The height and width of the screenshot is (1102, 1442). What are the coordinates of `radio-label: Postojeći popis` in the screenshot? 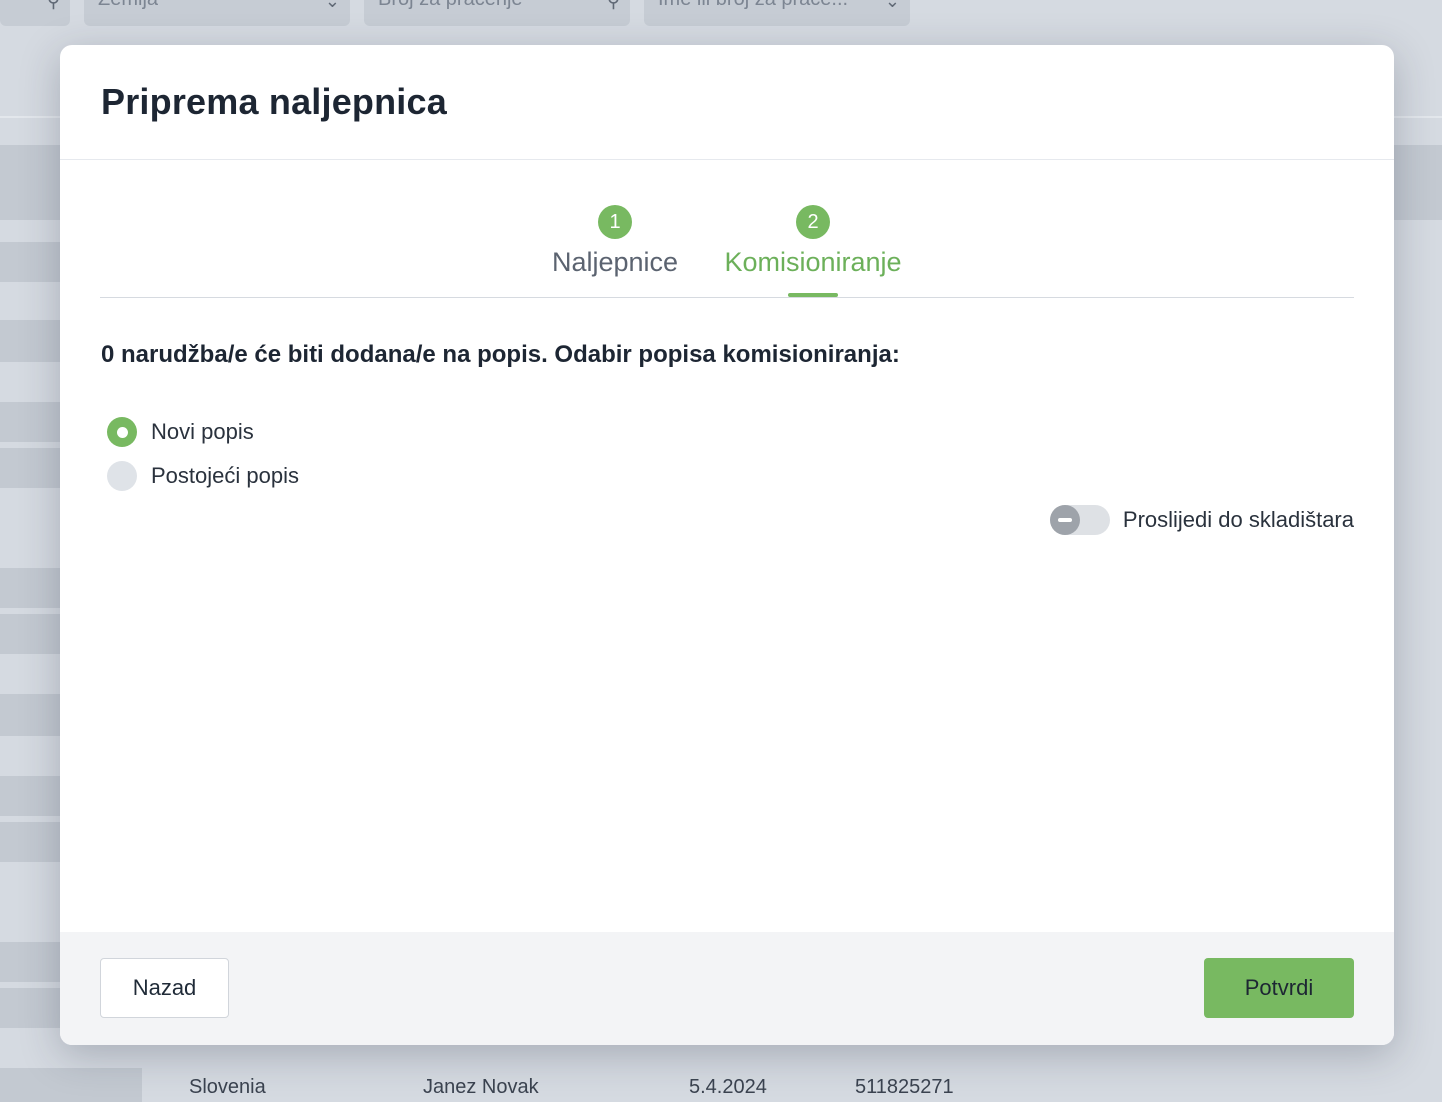 It's located at (225, 476).